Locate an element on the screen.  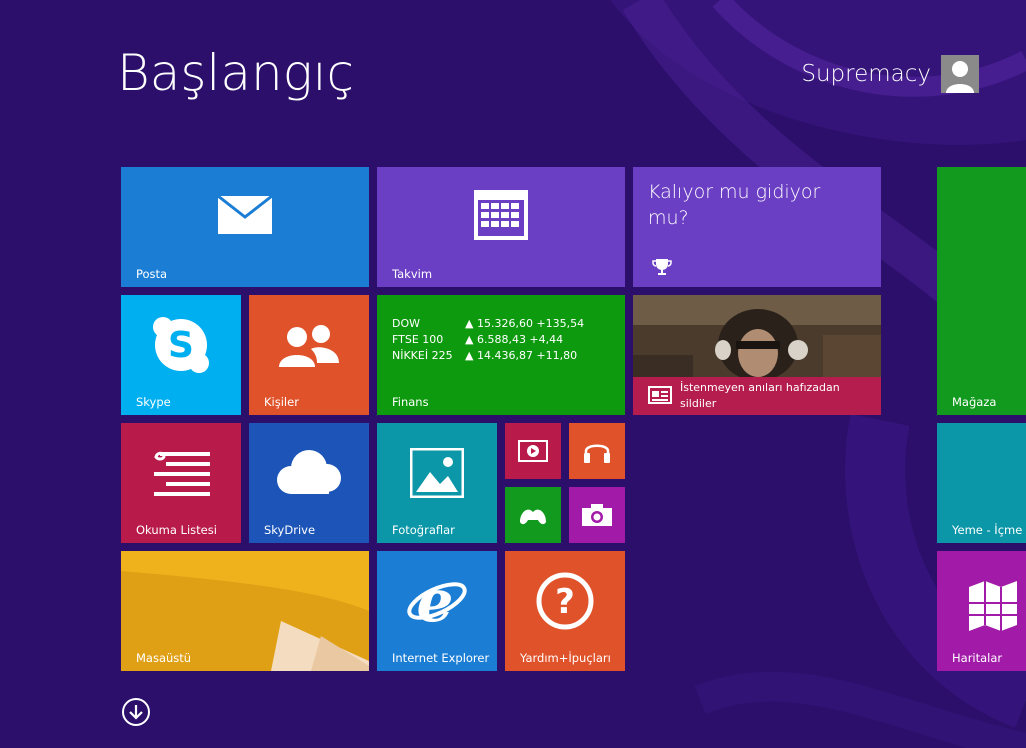
finance-row: DOW ▲ 15.326,60 +135,54 is located at coordinates (488, 324).